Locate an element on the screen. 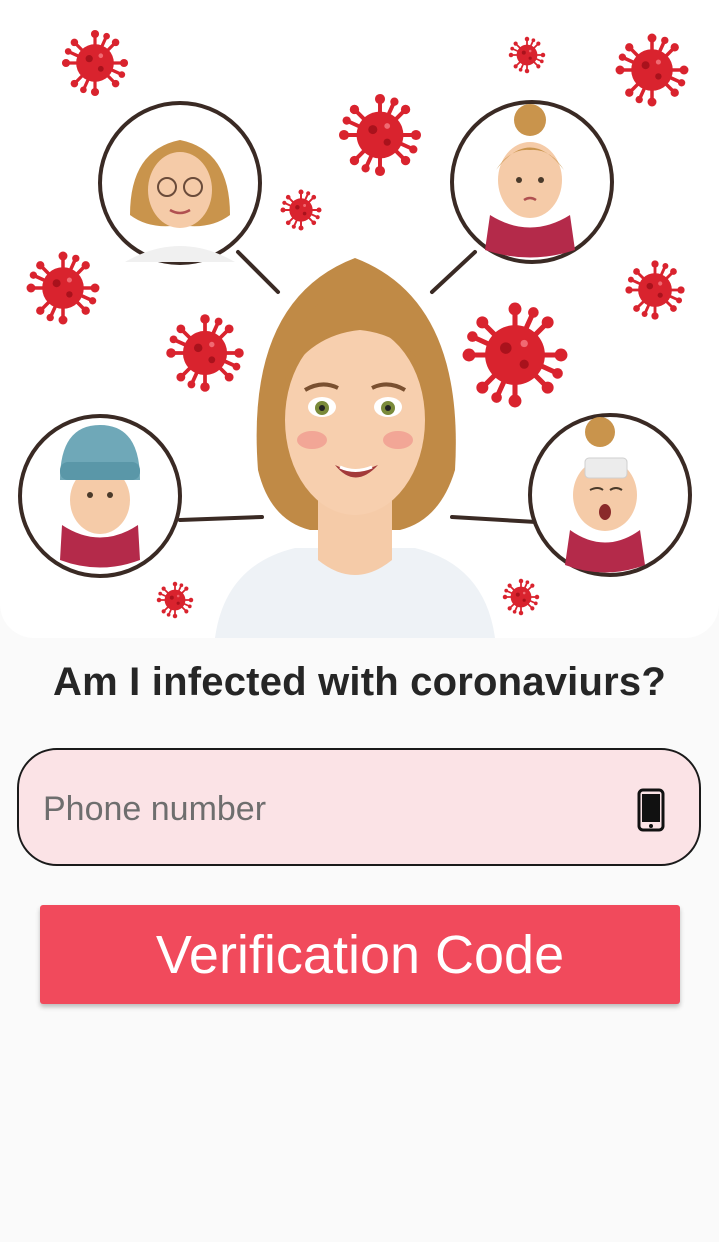 This screenshot has width=719, height=1242. phone-field is located at coordinates (359, 807).